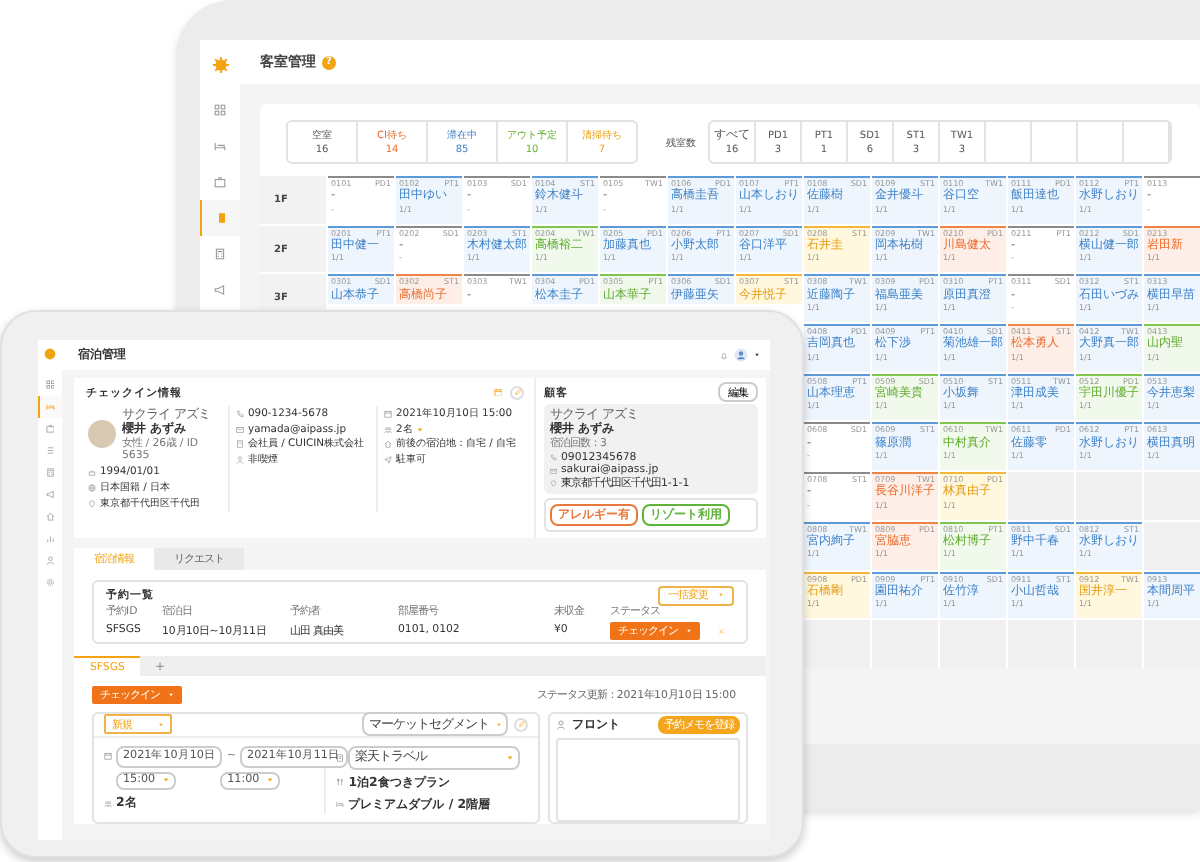 This screenshot has height=862, width=1200. I want to click on building-icon, so click(240, 444).